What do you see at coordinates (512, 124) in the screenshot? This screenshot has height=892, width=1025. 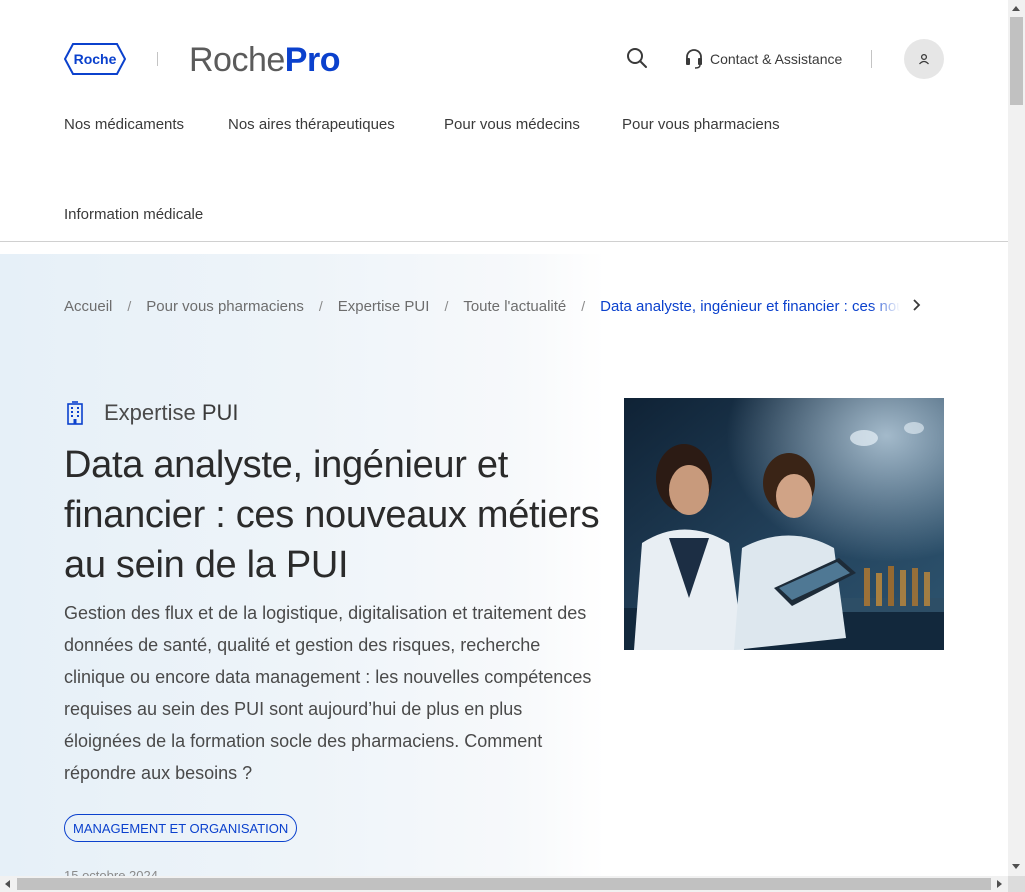 I see `nav-item-medecins: Pour vous médecins` at bounding box center [512, 124].